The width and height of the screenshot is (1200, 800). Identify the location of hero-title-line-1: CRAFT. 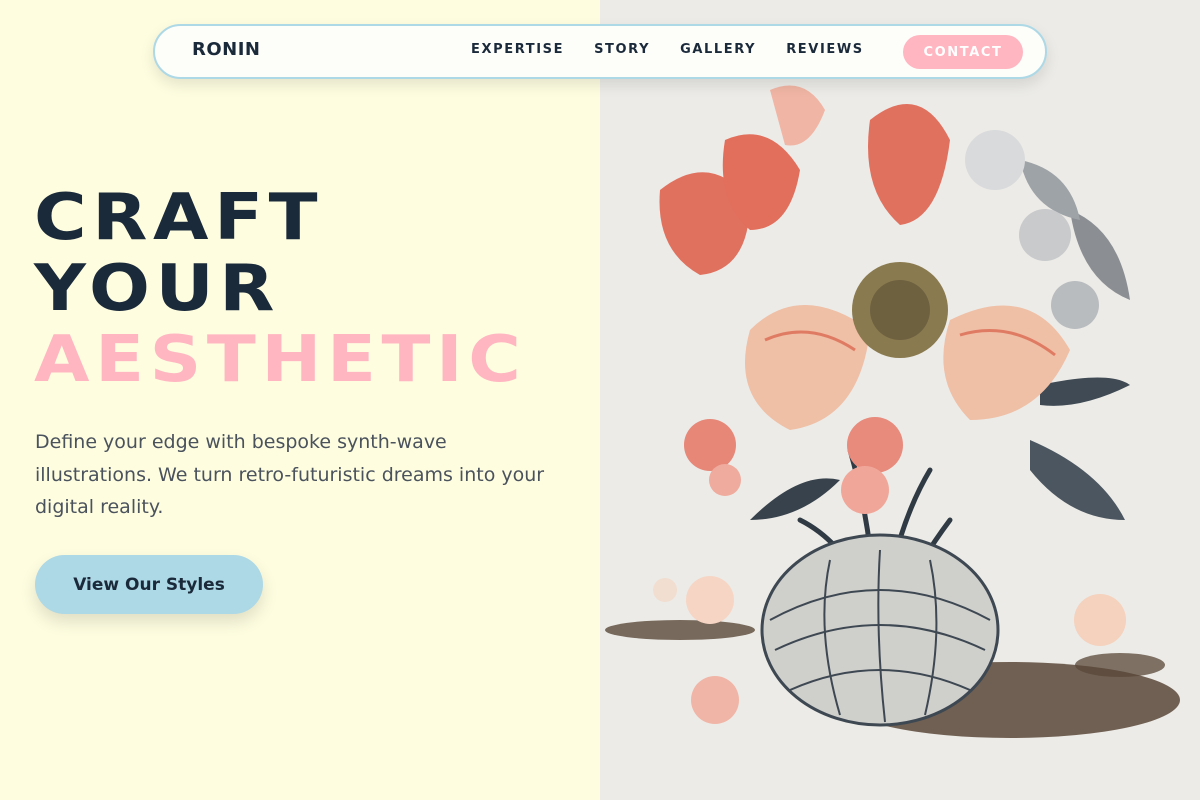
(179, 218).